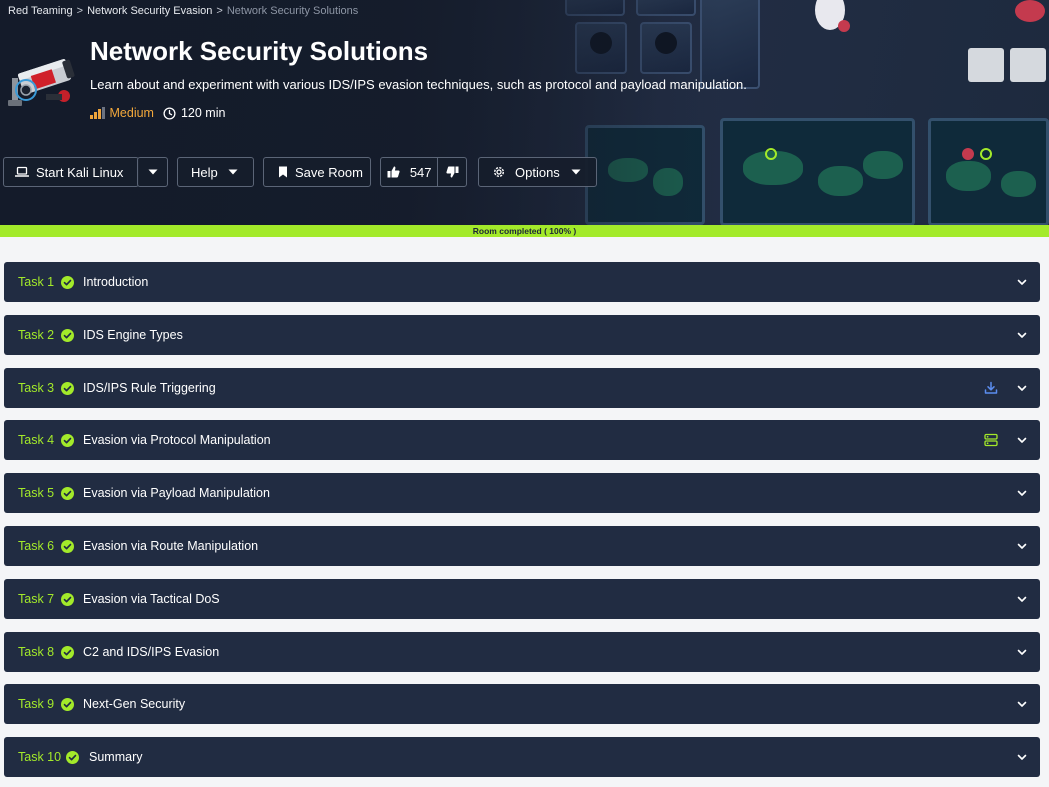  I want to click on breadcrumb-item-red-teaming: Red Teaming, so click(40, 11).